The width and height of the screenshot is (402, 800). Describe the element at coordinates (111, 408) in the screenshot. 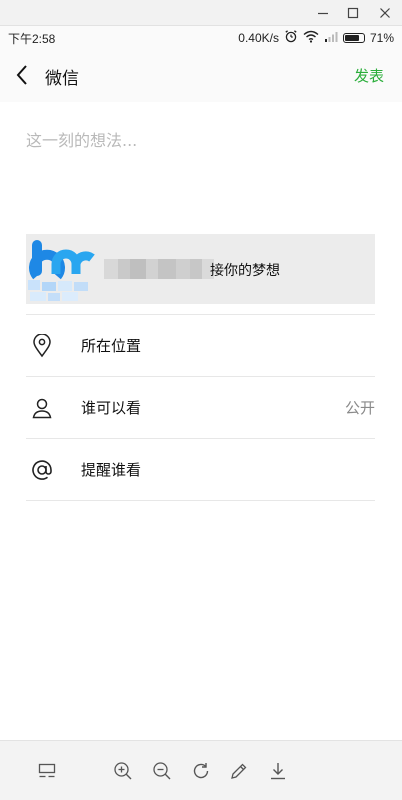

I see `visibility-label: 谁可以看` at that location.